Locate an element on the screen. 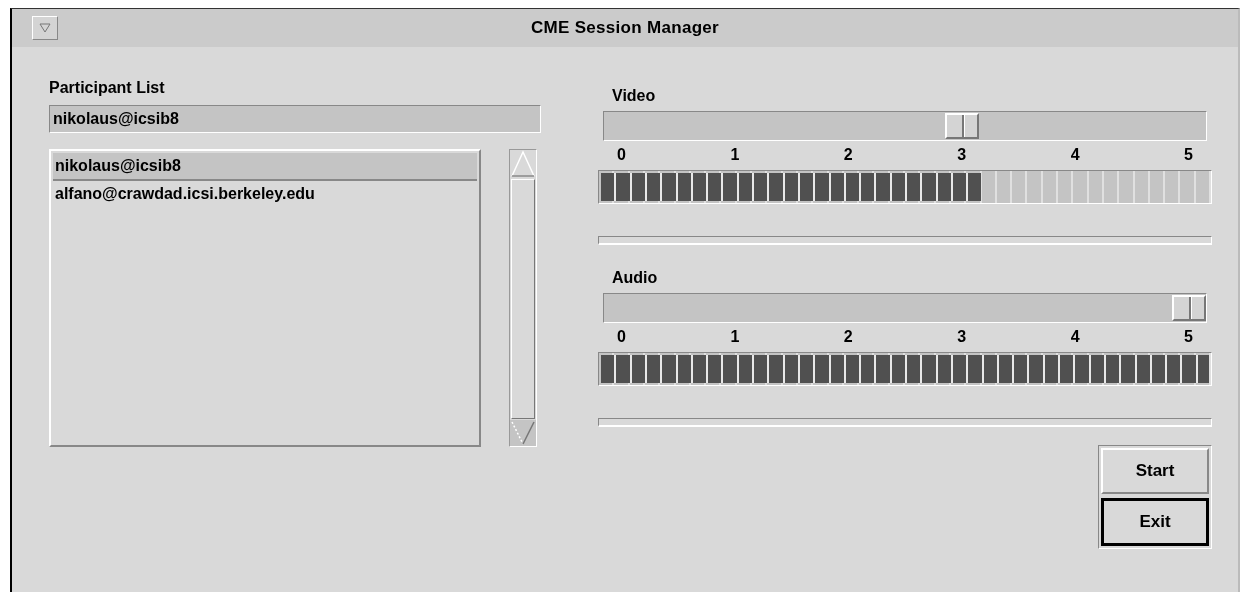  scrollbar is located at coordinates (523, 298).